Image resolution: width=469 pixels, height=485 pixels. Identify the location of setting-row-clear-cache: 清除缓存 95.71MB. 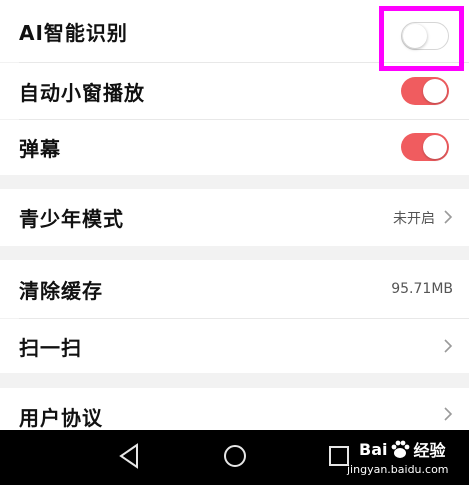
(234, 289).